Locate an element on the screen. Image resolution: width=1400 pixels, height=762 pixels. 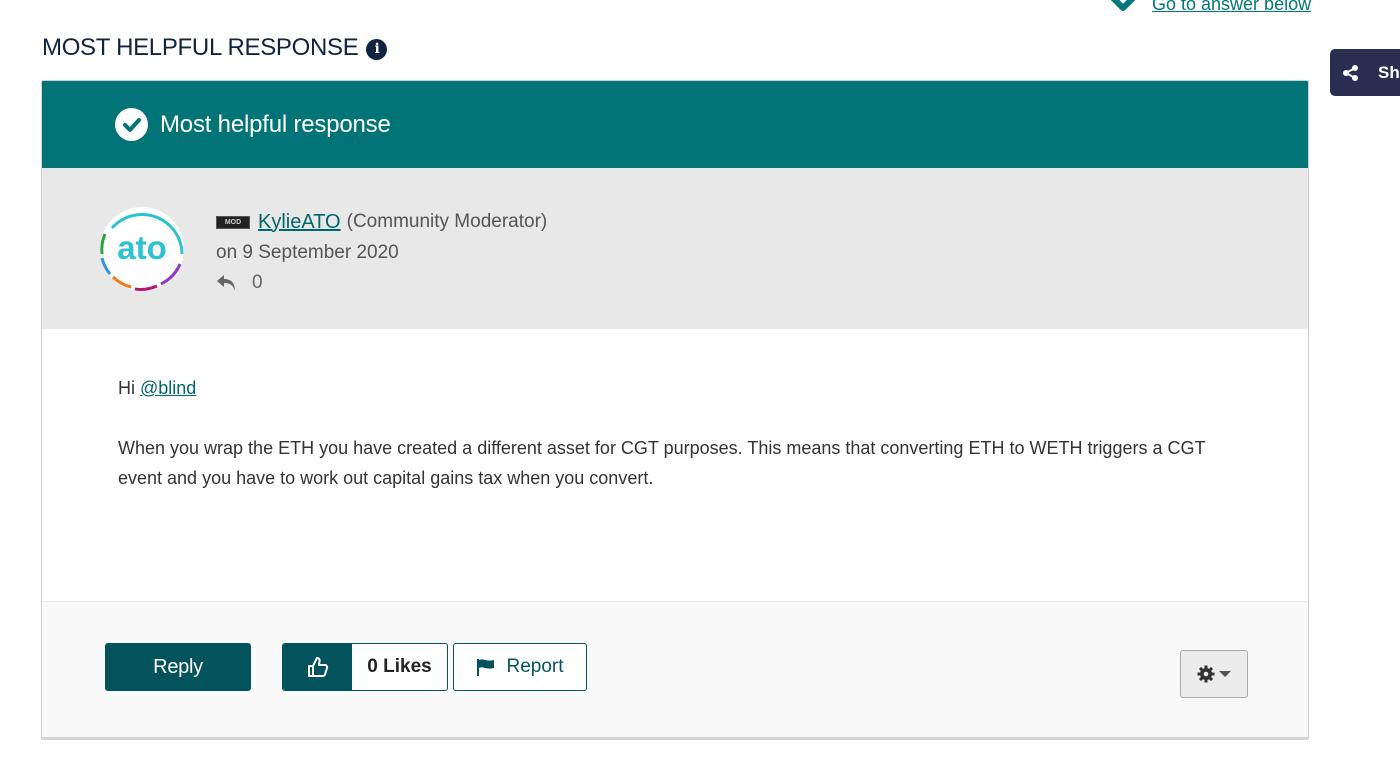
reply-count-value: 0 is located at coordinates (257, 282).